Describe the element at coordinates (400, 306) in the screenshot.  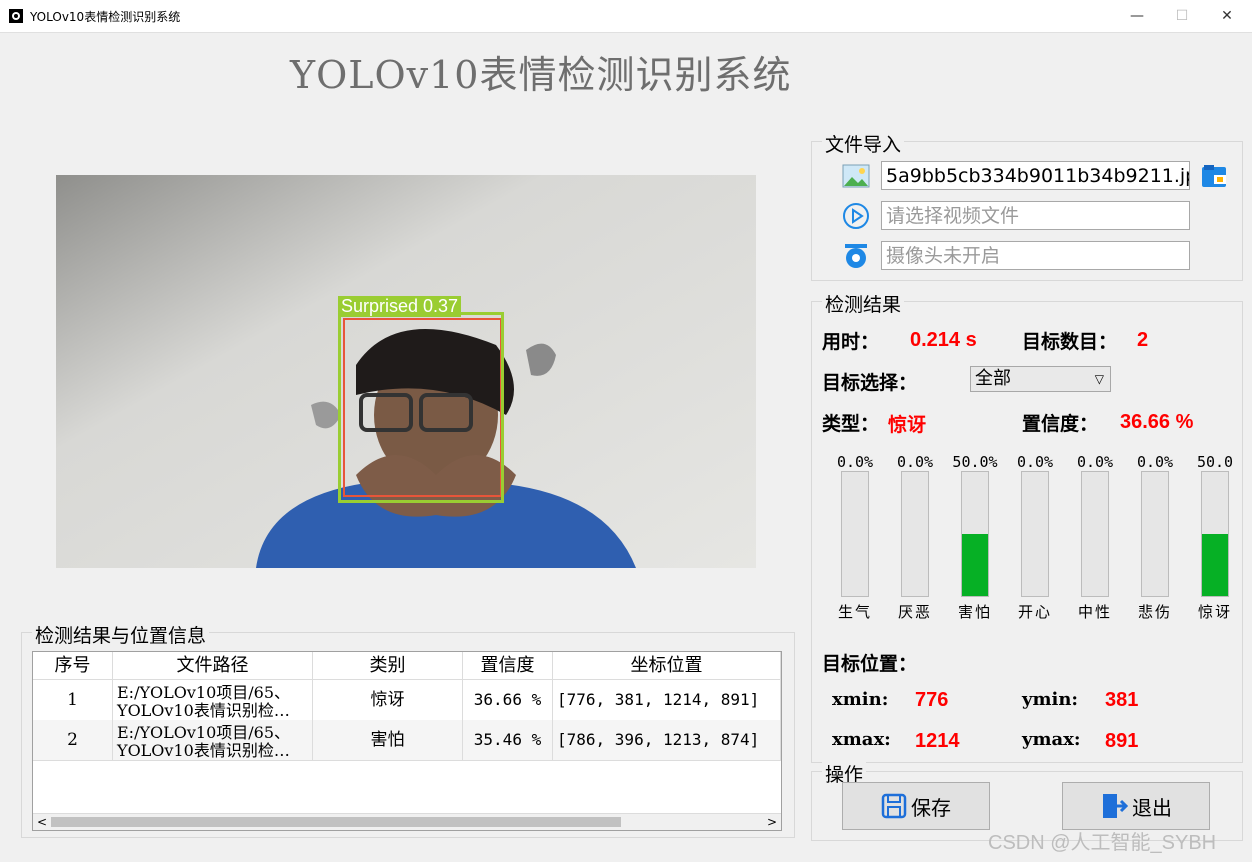
I see `detection-label-surprised: Surprised 0.37` at that location.